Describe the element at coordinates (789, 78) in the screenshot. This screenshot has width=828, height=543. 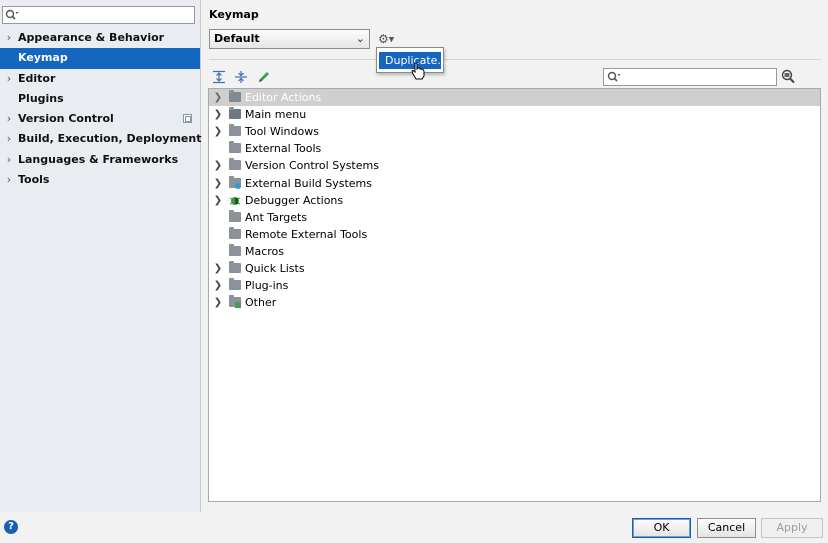
I see `find-by-shortcut-icon` at that location.